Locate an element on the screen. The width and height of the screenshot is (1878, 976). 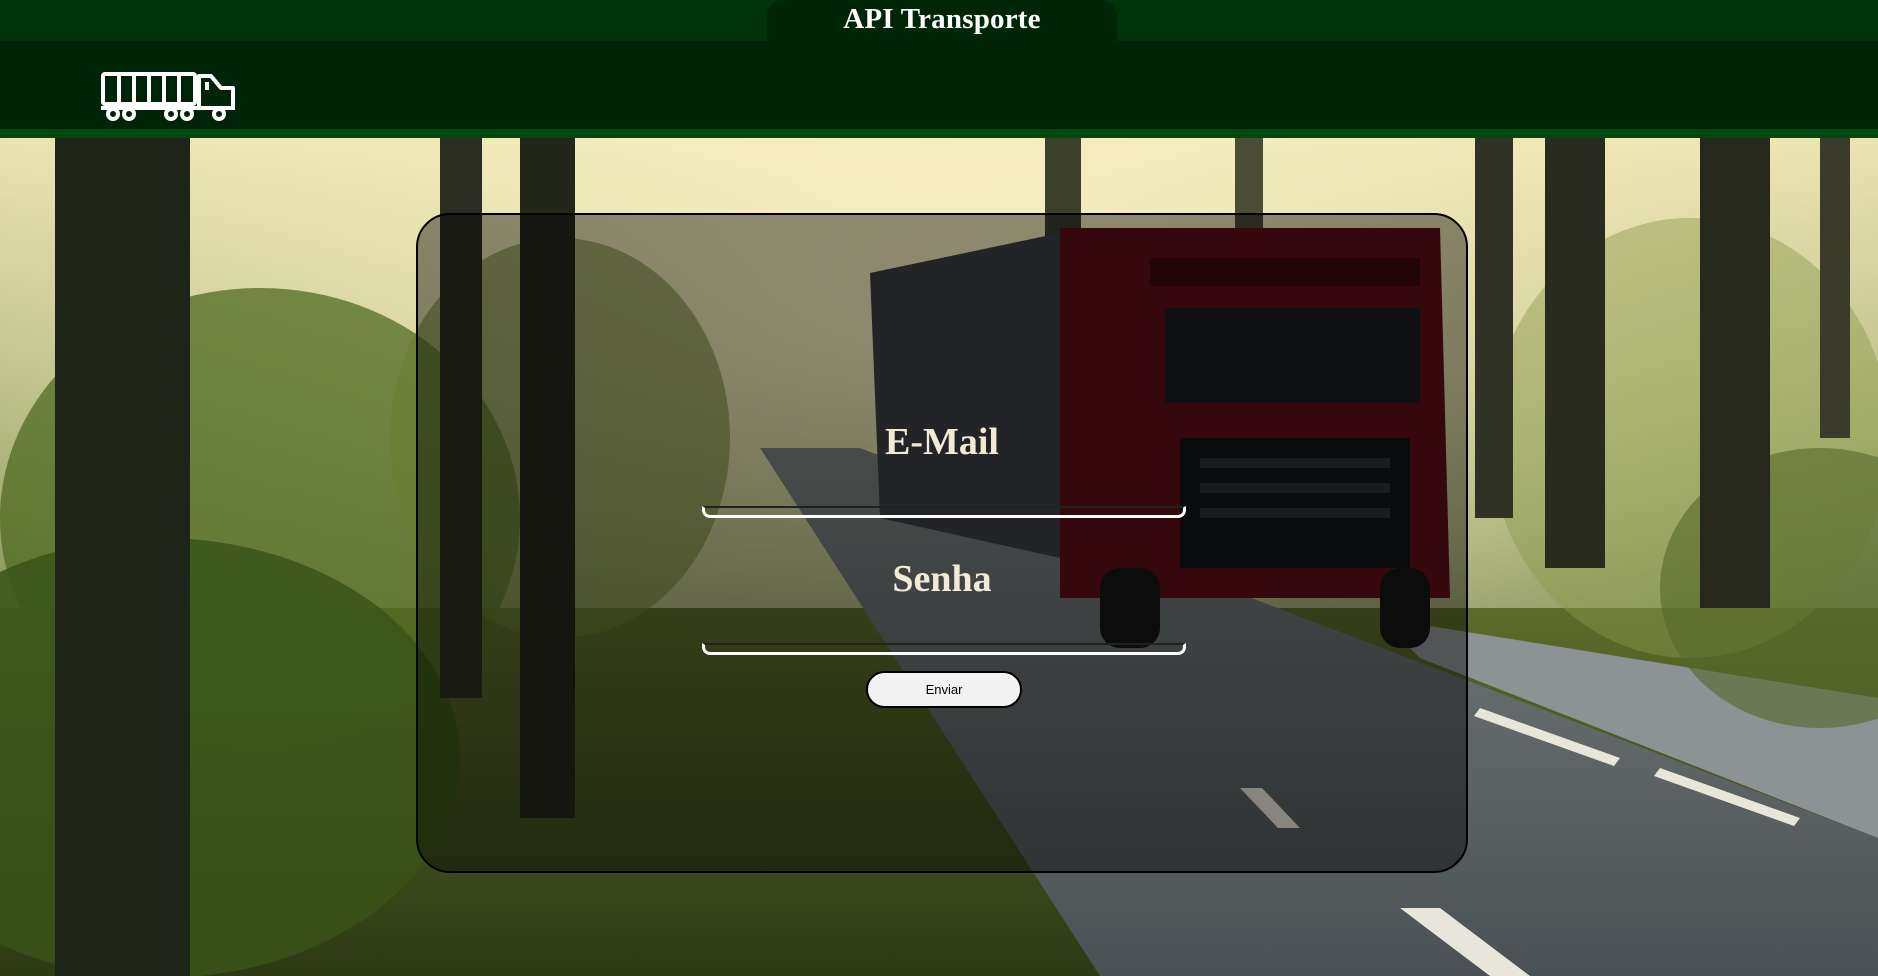
app-title: API Transporte is located at coordinates (942, 18).